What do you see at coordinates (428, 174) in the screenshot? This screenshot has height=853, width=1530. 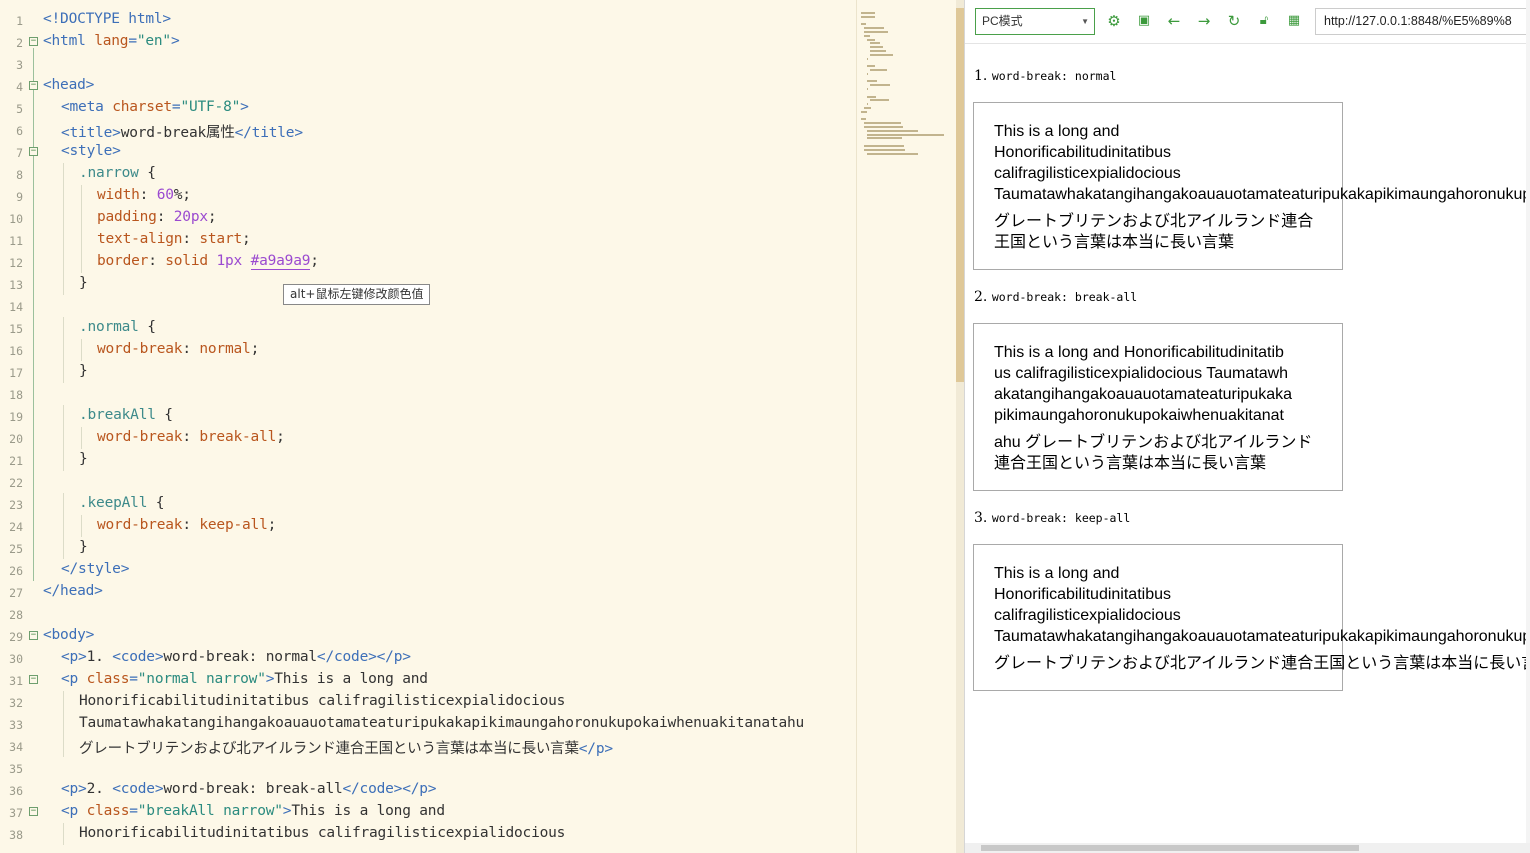 I see `code-line: 8 .narrow {` at bounding box center [428, 174].